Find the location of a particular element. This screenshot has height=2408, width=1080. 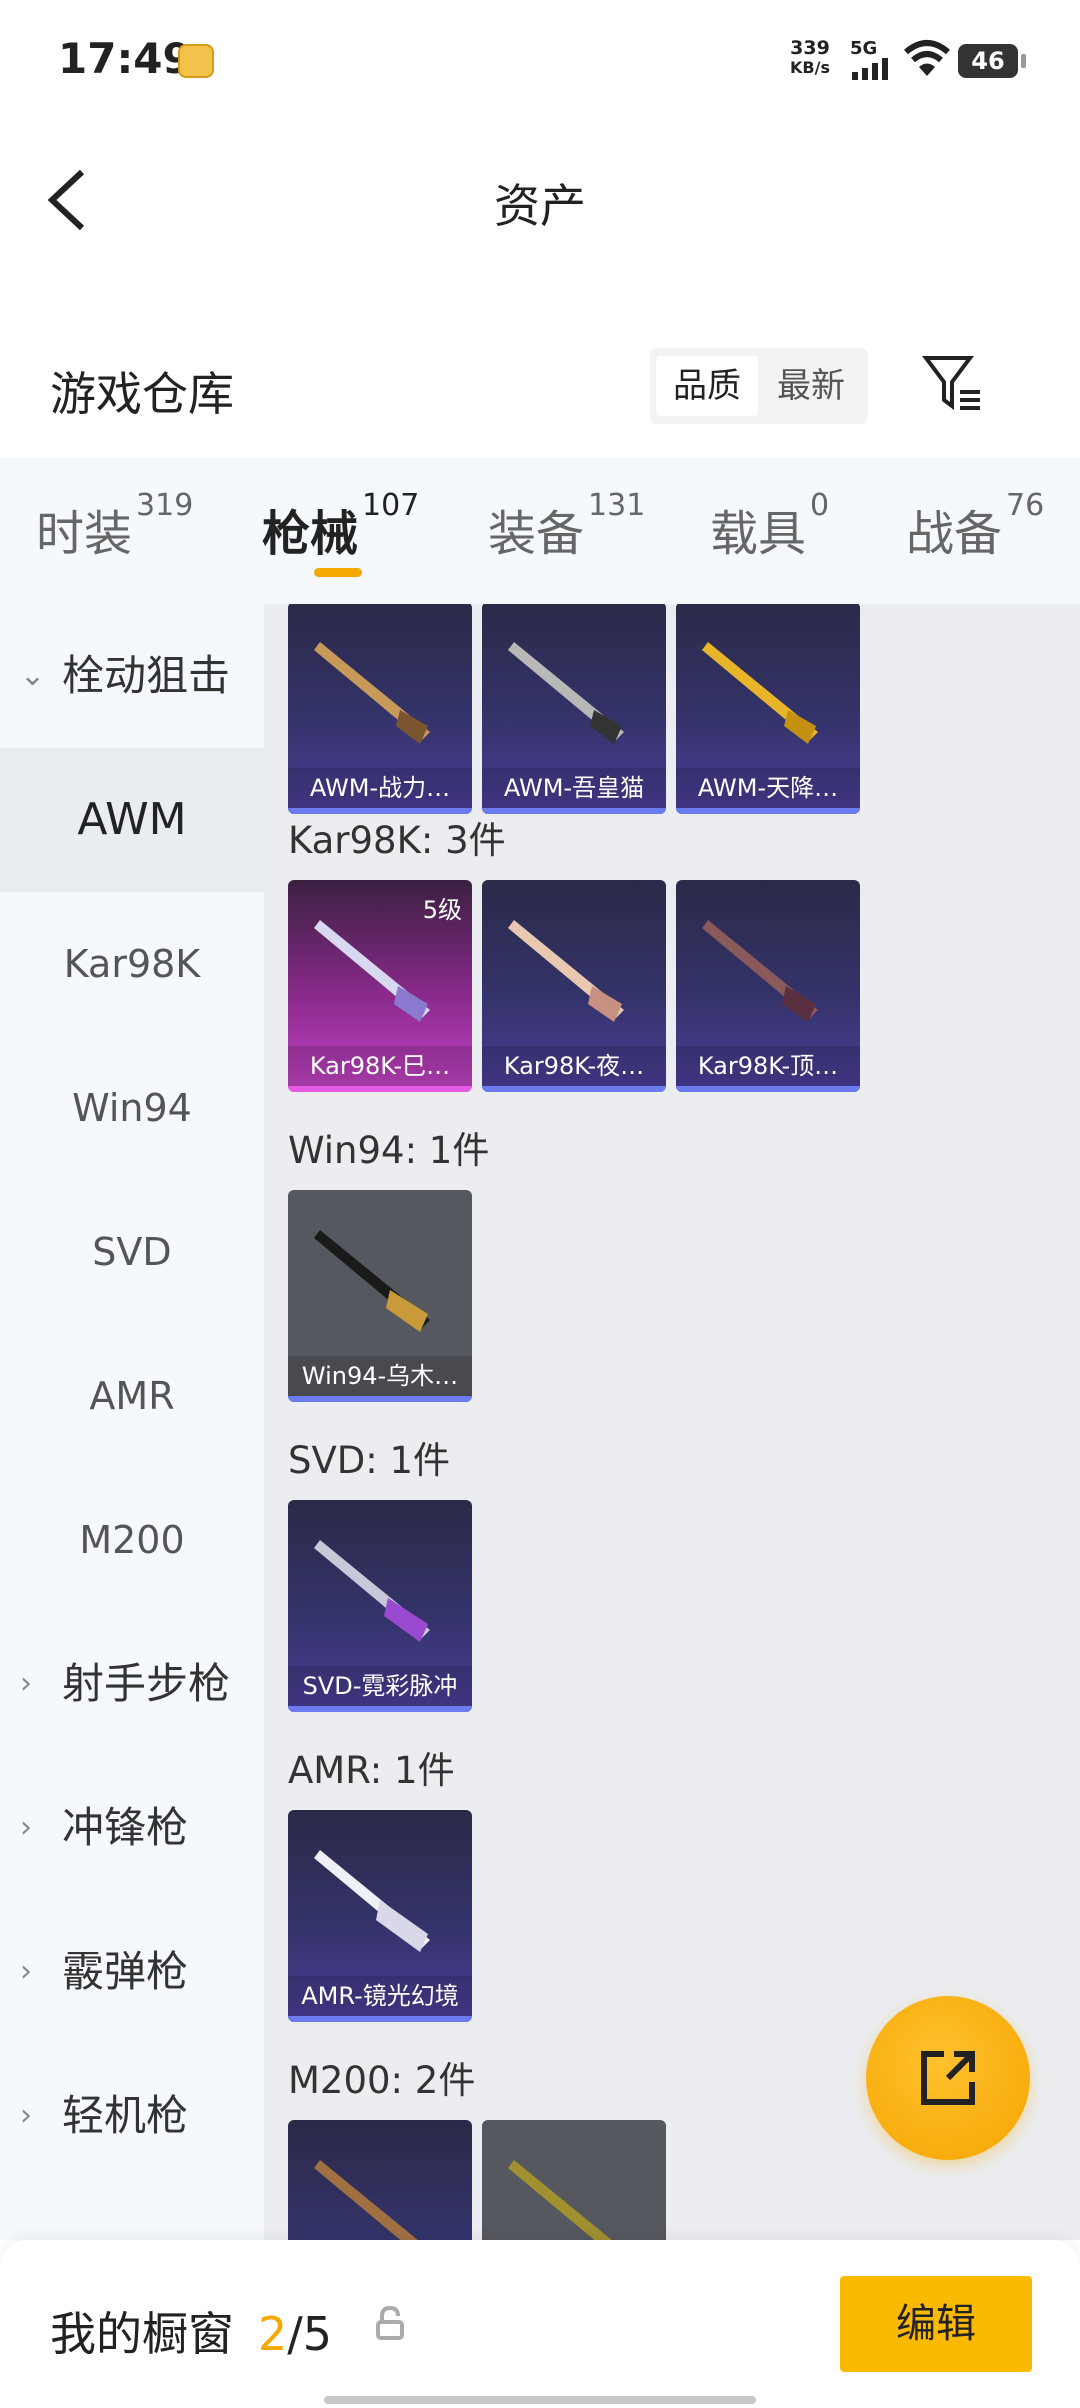

showcase-bar: 我的橱窗 2/5 编辑 is located at coordinates (540, 2324).